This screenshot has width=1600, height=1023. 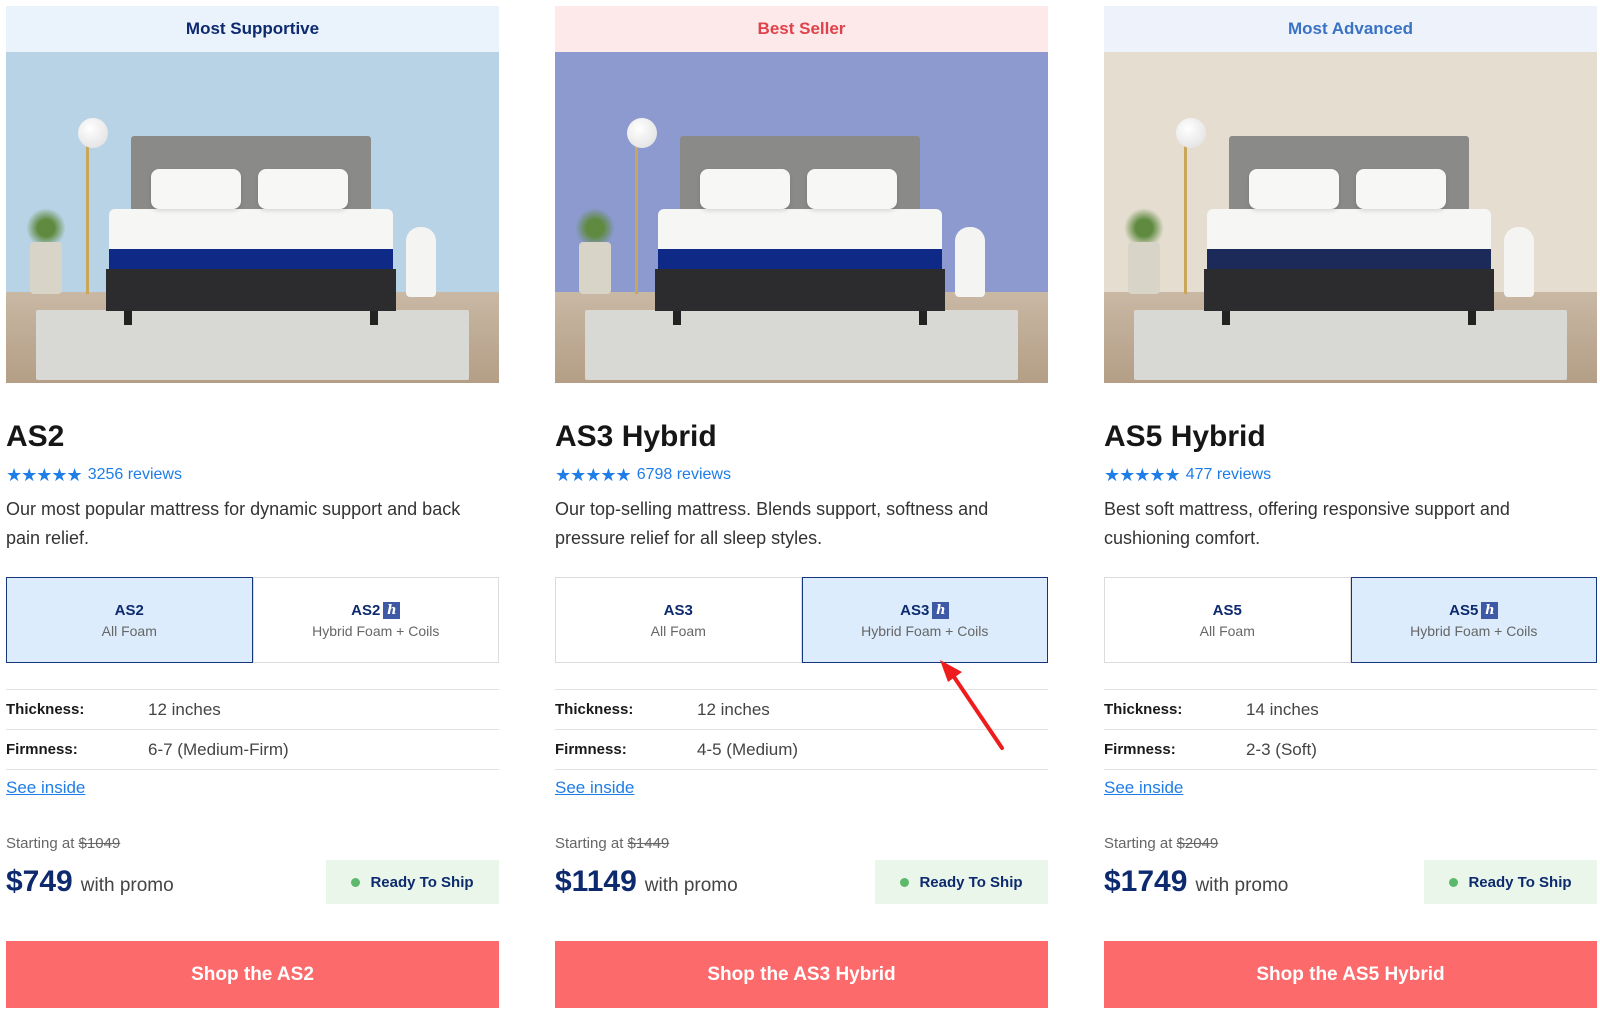 What do you see at coordinates (252, 437) in the screenshot?
I see `product-title: AS2` at bounding box center [252, 437].